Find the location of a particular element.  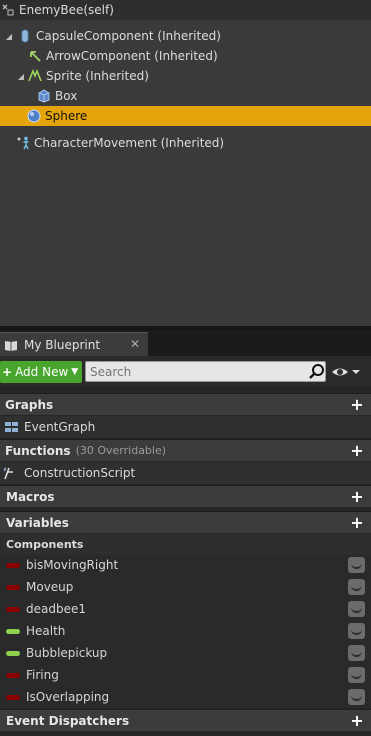

tree-item-character-movement: CharacterMovement (Inherited) is located at coordinates (185, 143).